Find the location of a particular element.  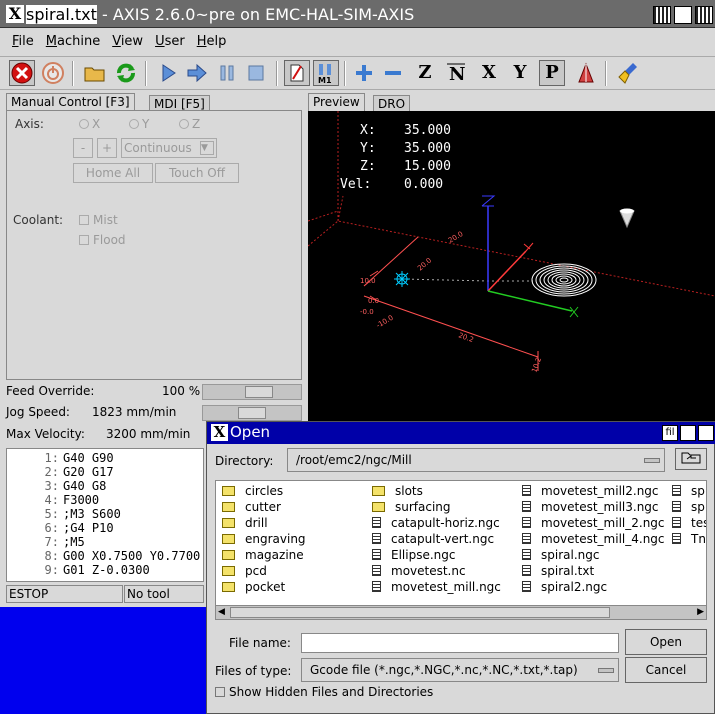

iconify-icon is located at coordinates (662, 15).